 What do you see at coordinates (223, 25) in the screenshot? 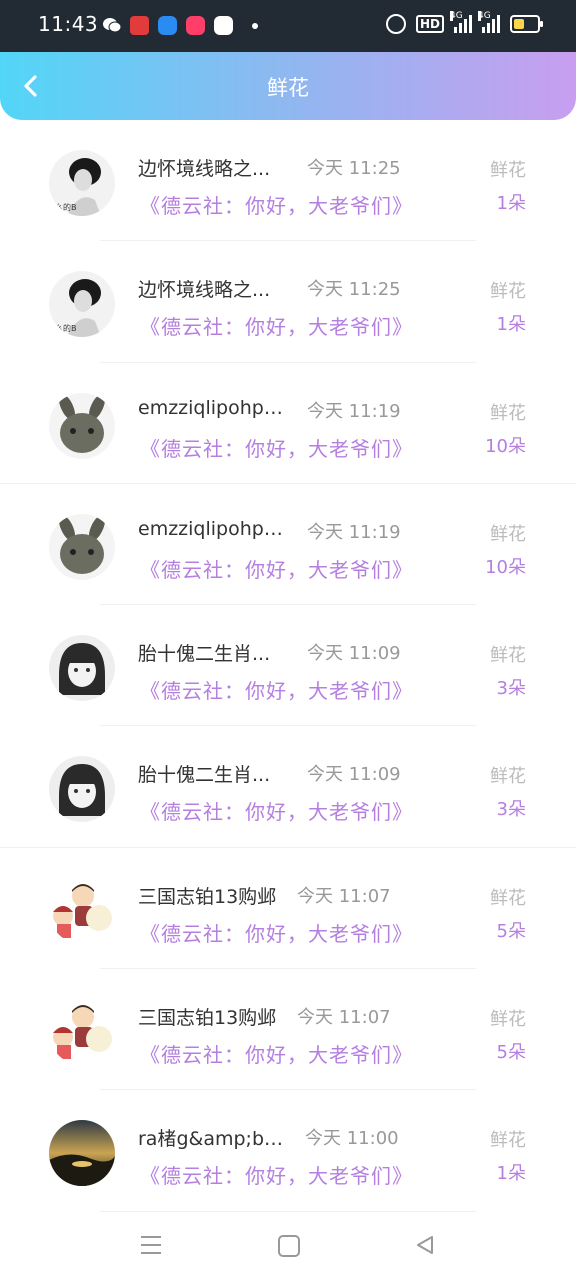
I see `map-icon` at bounding box center [223, 25].